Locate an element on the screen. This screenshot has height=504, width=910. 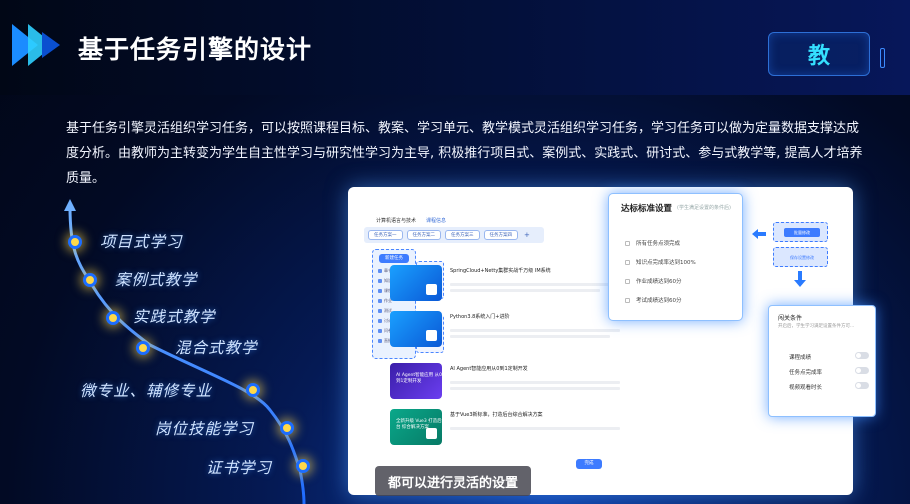
tab-plan-4: 任务方案四 is located at coordinates (500, 235).